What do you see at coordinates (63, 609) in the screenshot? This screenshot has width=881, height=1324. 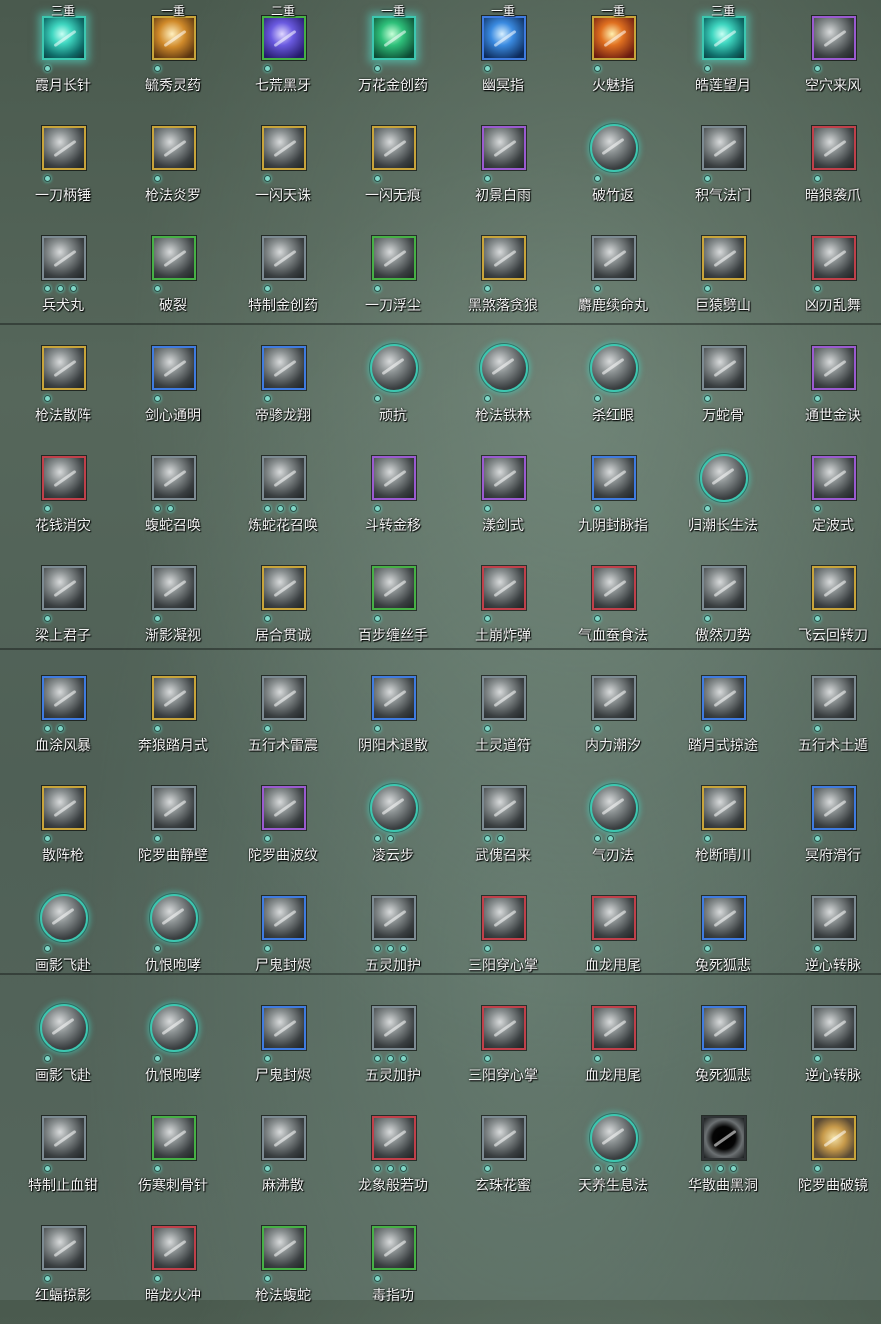 I see `skill-slot: 梁上君子` at bounding box center [63, 609].